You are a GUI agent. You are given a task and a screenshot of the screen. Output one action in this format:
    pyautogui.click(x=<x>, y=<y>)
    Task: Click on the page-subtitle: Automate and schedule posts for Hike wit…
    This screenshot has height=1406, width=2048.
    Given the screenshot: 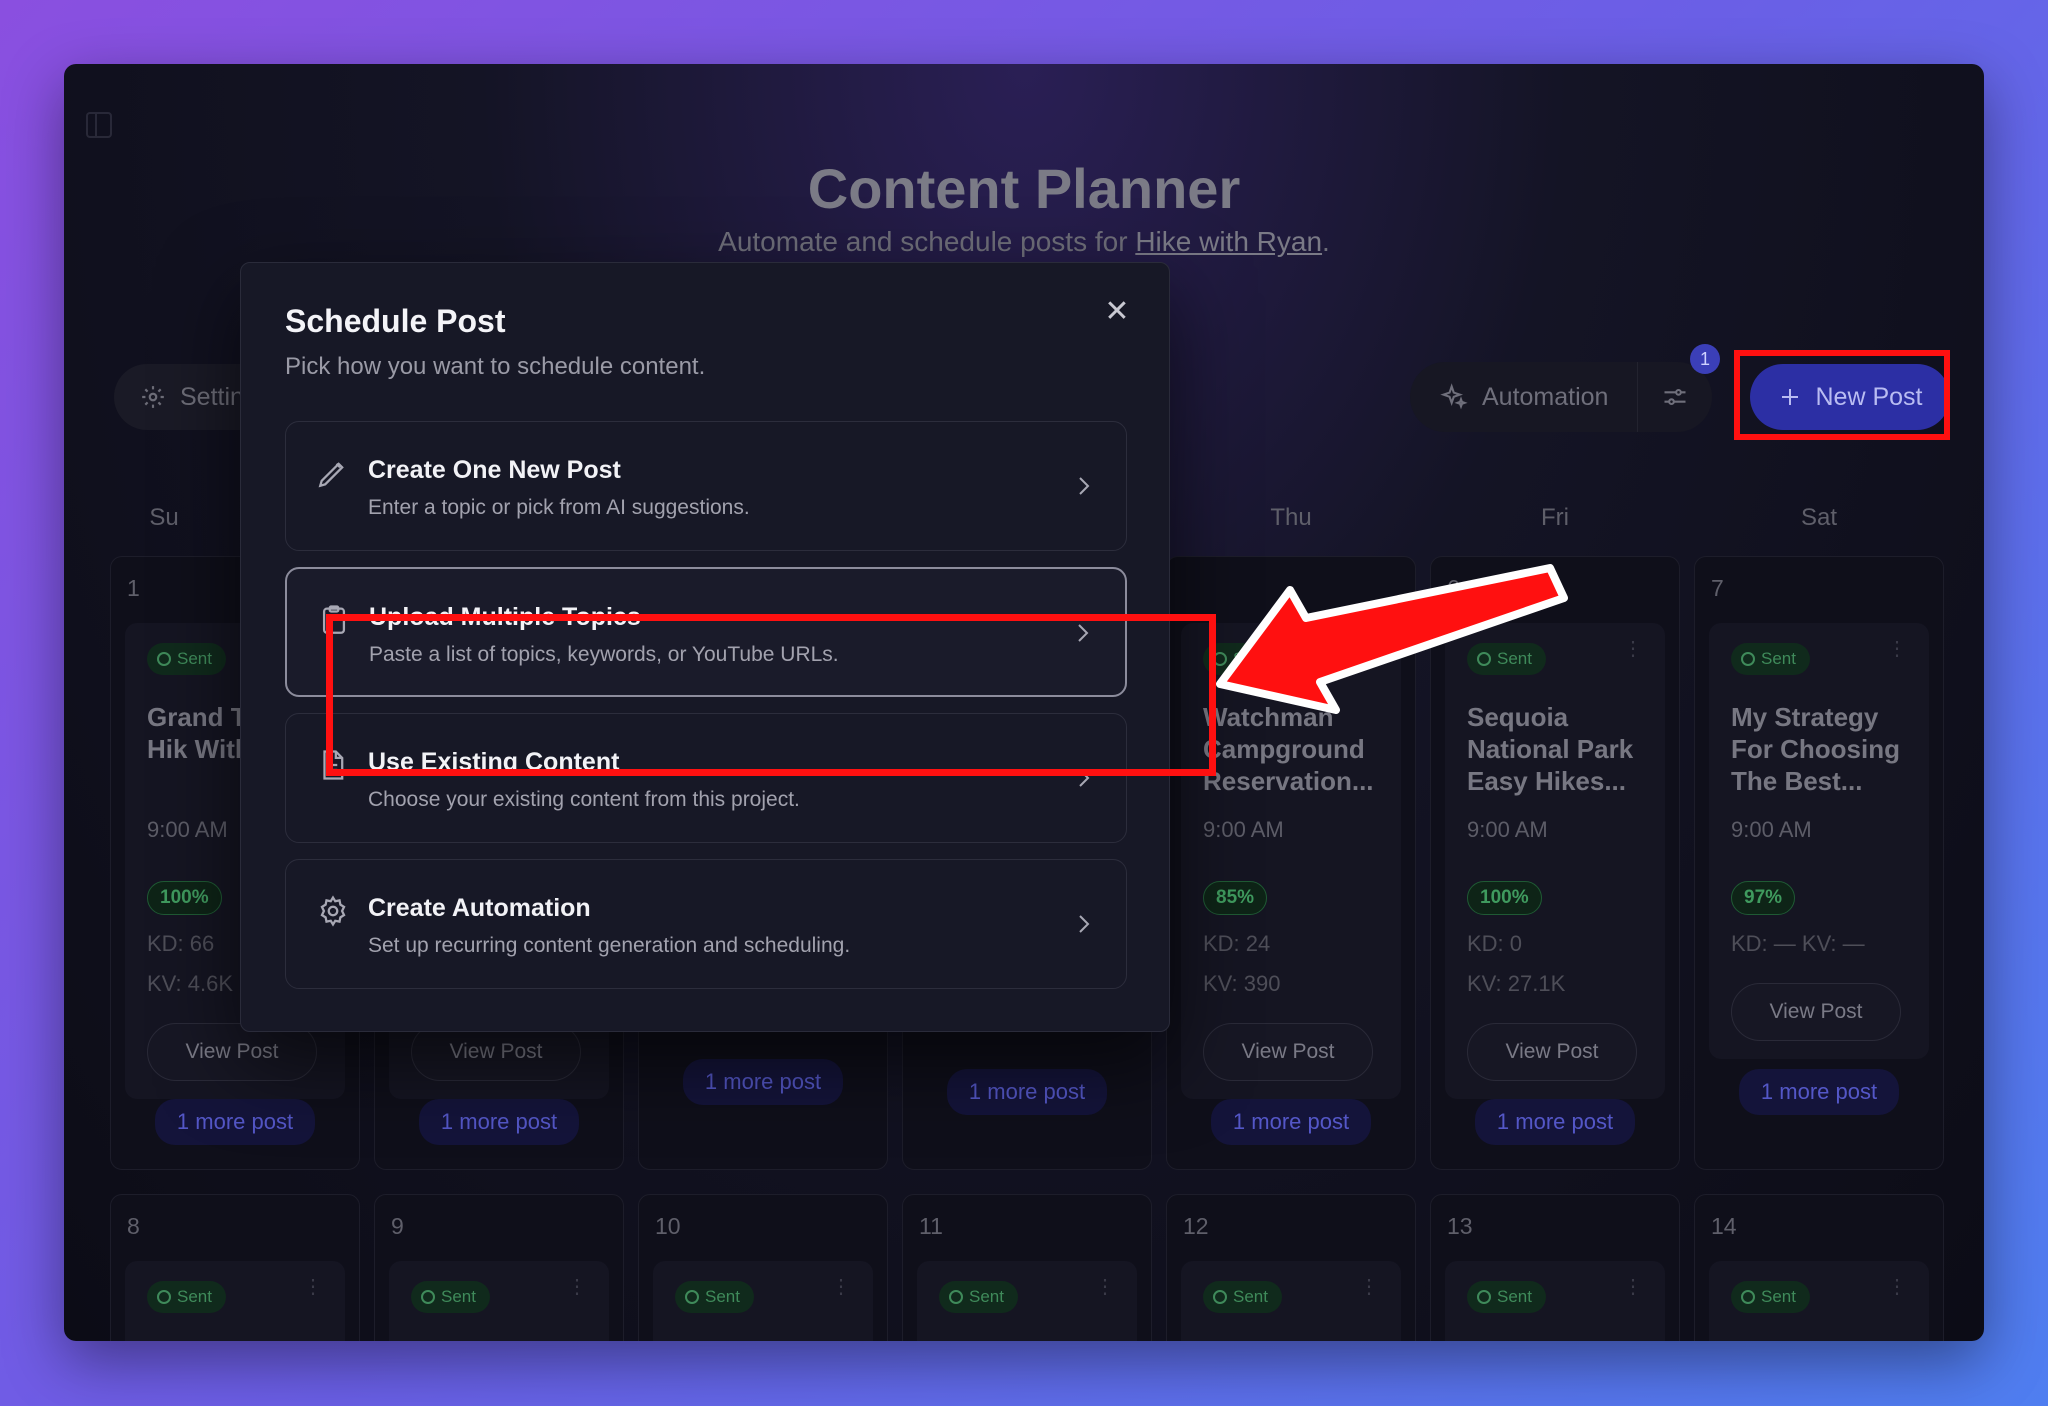 What is the action you would take?
    pyautogui.click(x=1024, y=242)
    